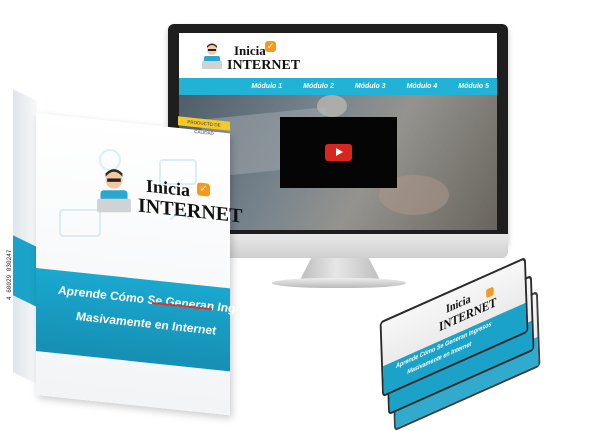 The image size is (609, 431). What do you see at coordinates (370, 86) in the screenshot?
I see `nav-item-modulo-3: Módulo 3` at bounding box center [370, 86].